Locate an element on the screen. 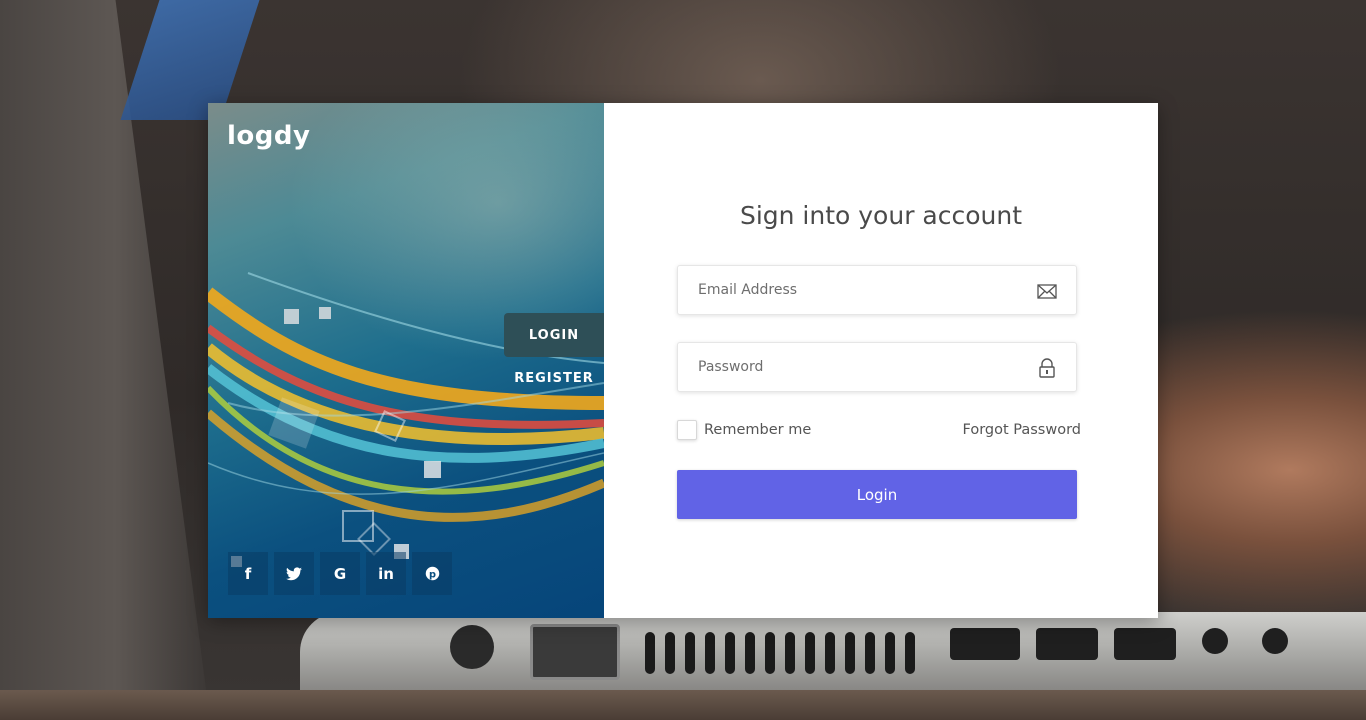 The image size is (1366, 720). page-title: Sign into your account is located at coordinates (881, 215).